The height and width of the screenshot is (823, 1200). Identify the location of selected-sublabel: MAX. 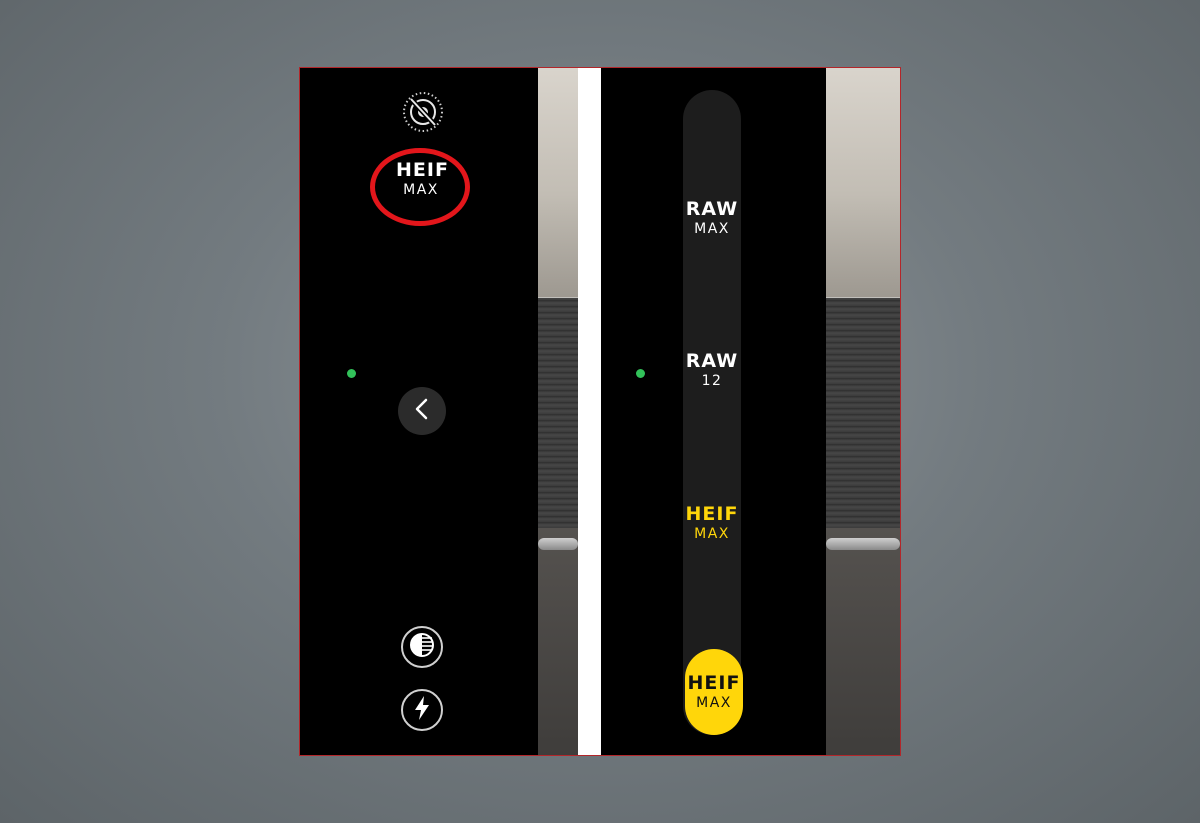
(714, 703).